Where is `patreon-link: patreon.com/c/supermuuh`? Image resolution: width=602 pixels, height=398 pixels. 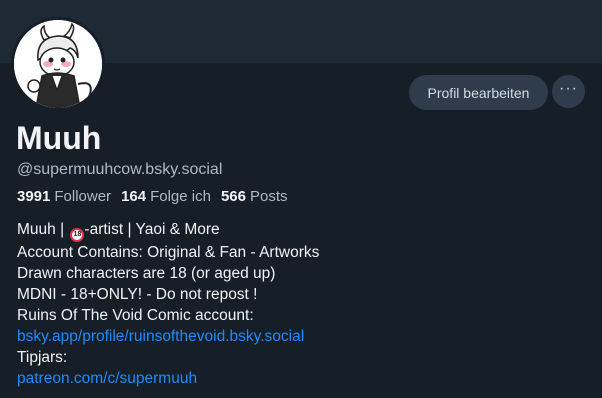
patreon-link: patreon.com/c/supermuuh is located at coordinates (302, 378).